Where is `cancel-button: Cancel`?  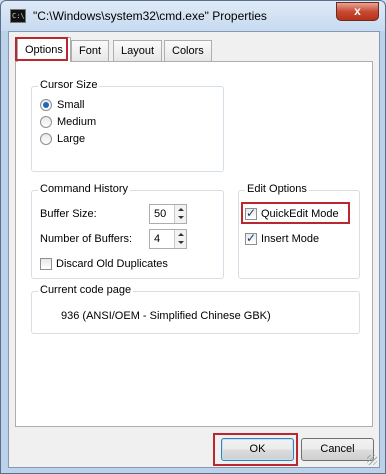 cancel-button: Cancel is located at coordinates (337, 449).